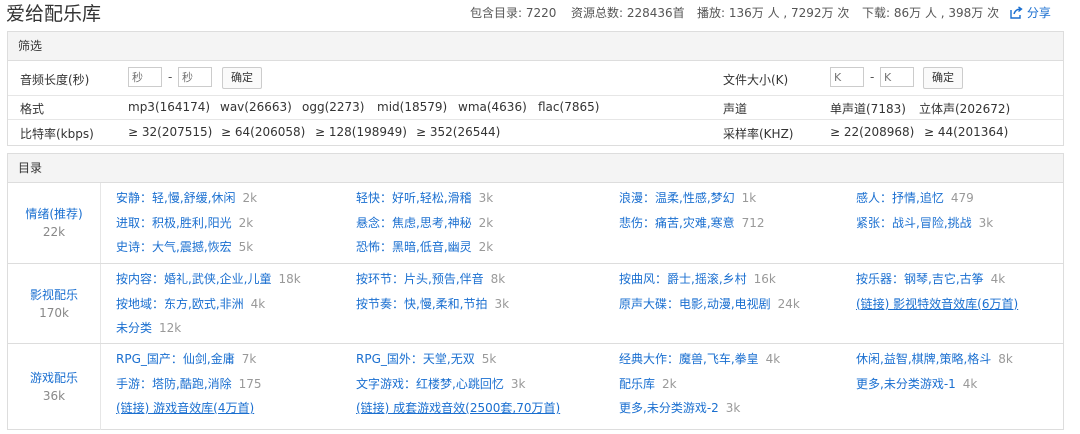 The width and height of the screenshot is (1080, 434). I want to click on format-option-mp3: mp3(164174), so click(169, 107).